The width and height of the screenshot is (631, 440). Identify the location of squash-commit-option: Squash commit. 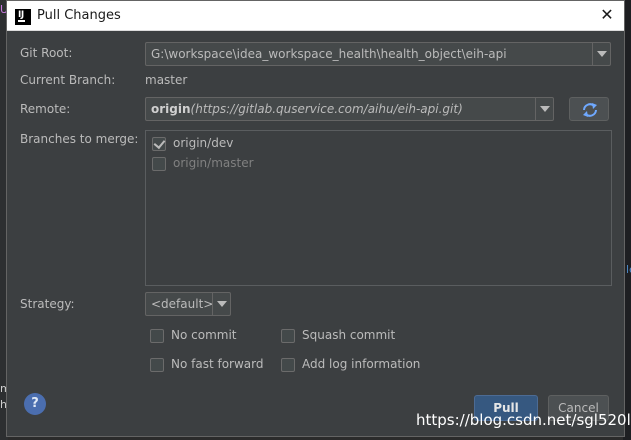
(351, 336).